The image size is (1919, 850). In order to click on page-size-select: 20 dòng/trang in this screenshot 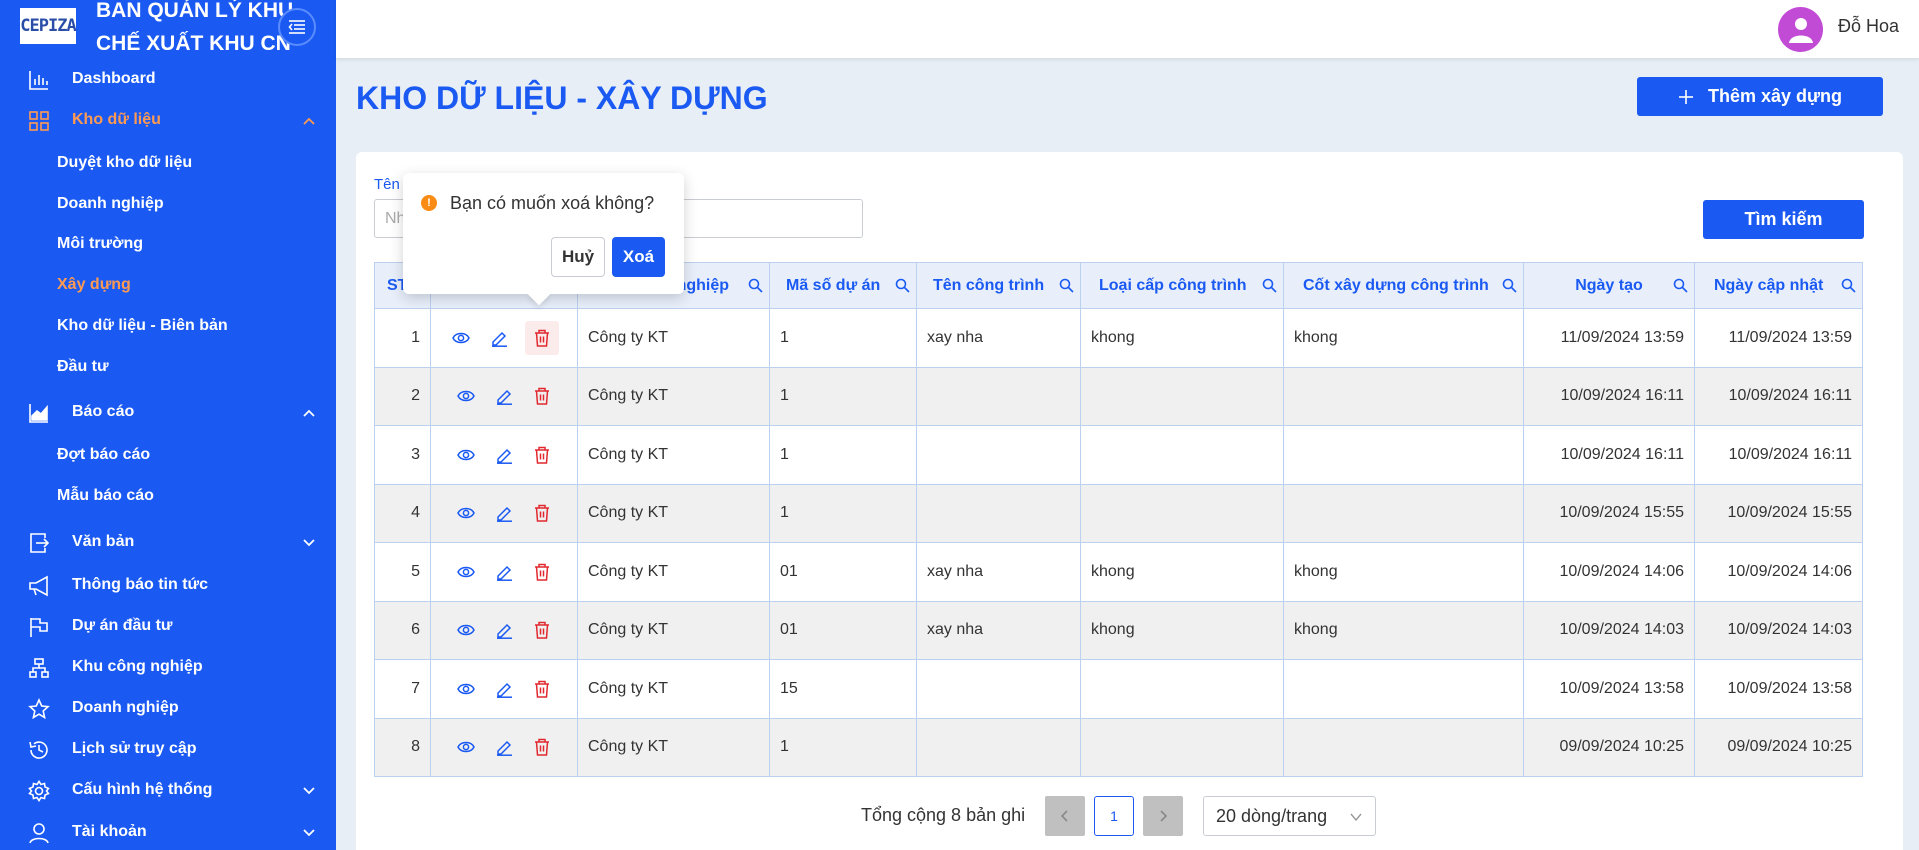, I will do `click(1289, 816)`.